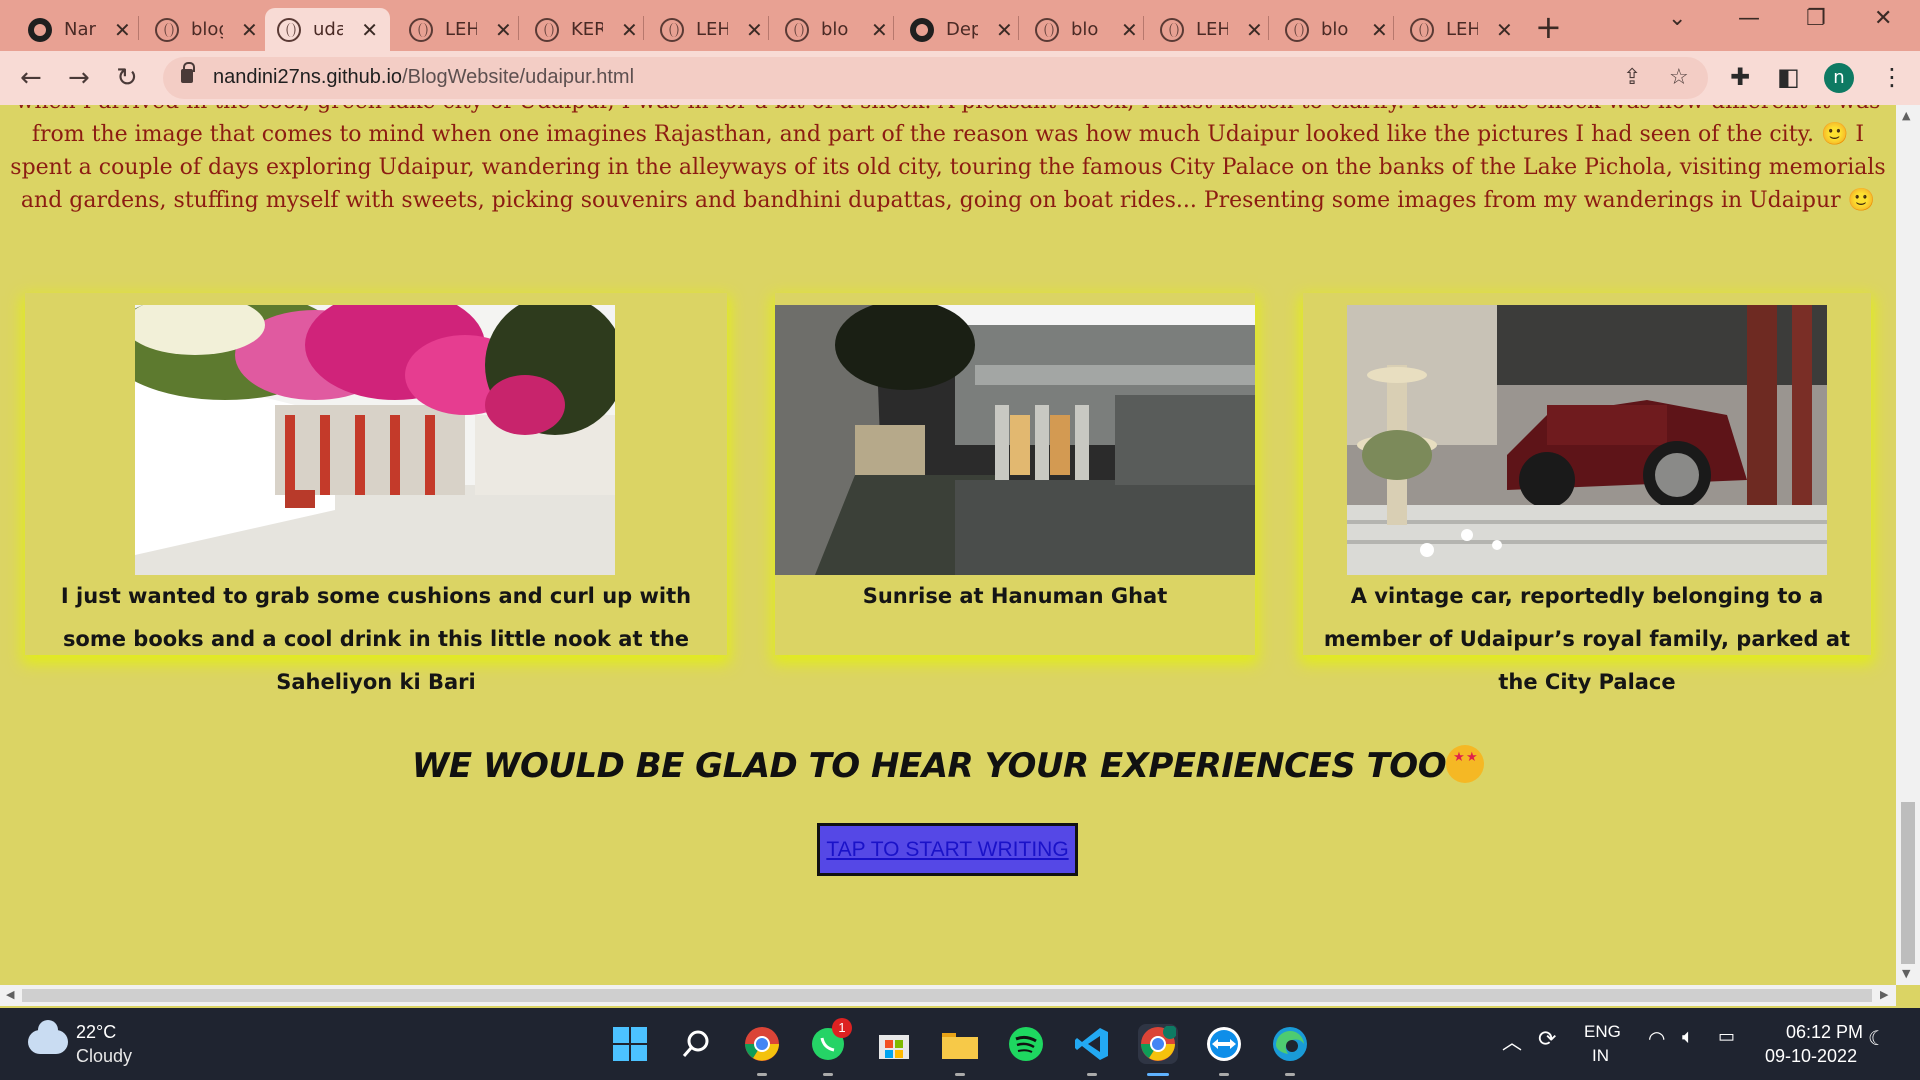  Describe the element at coordinates (1677, 18) in the screenshot. I see `tab-search-chevron-icon: ⌄` at that location.